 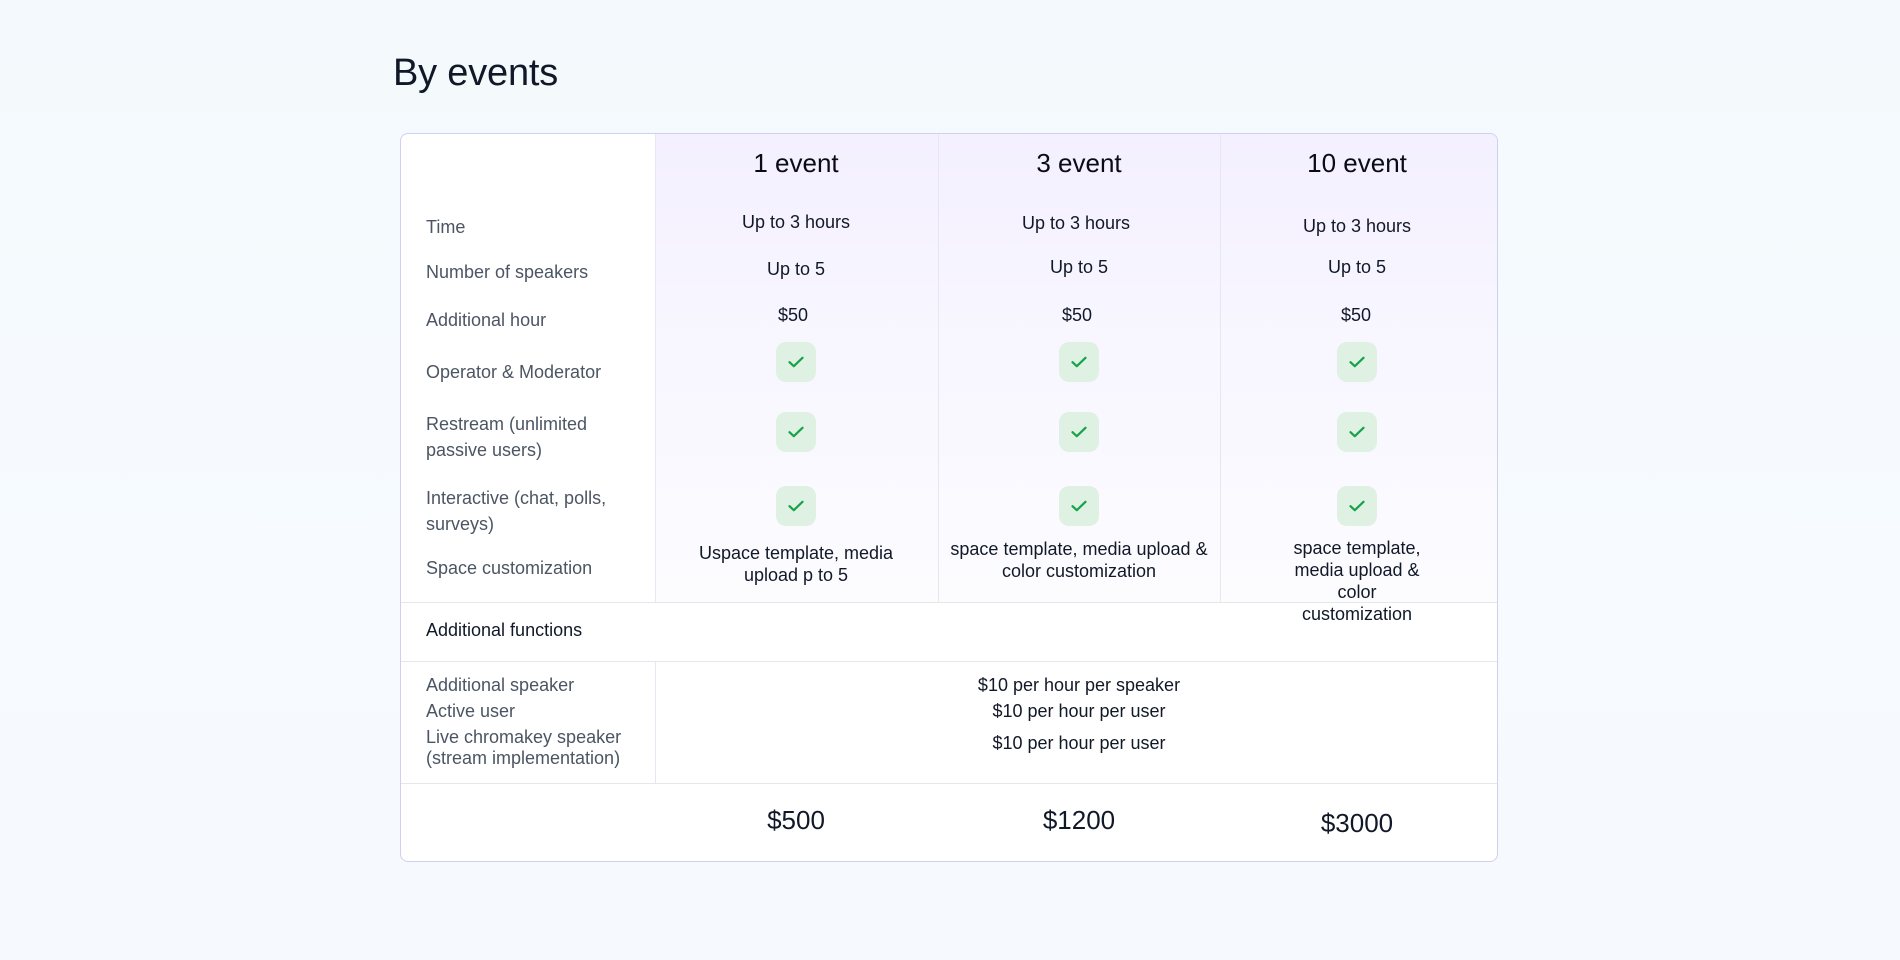 I want to click on addon-label-live-chromakey-line1: Live chromakey speaker, so click(x=524, y=737).